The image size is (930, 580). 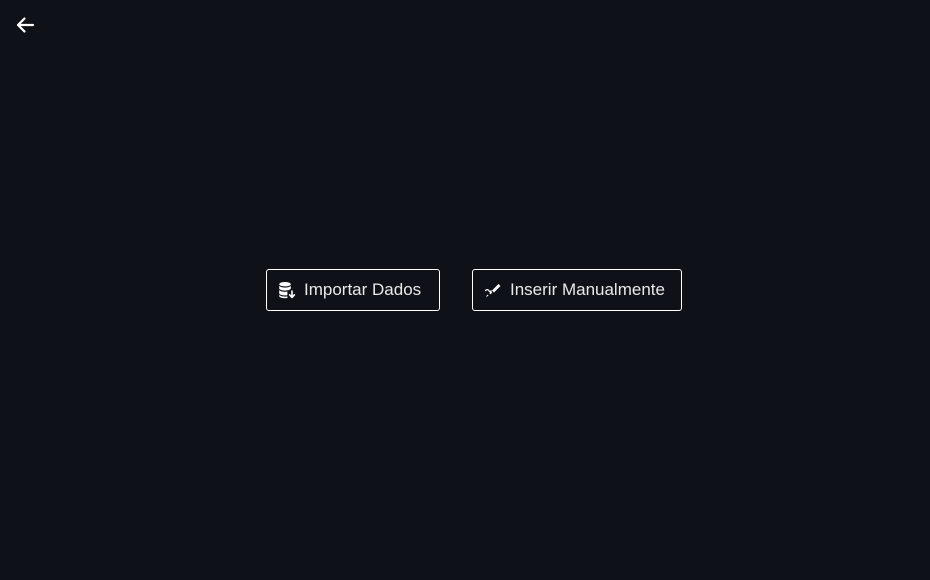 I want to click on pen-icon, so click(x=493, y=290).